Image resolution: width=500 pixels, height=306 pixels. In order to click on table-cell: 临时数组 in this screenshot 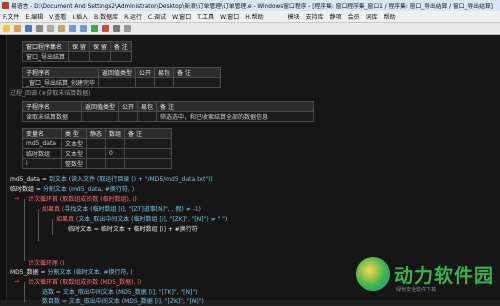, I will do `click(42, 153)`.